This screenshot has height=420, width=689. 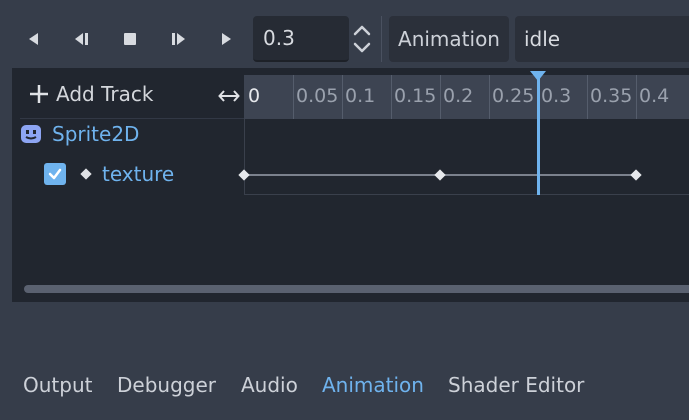 I want to click on stop-icon, so click(x=130, y=39).